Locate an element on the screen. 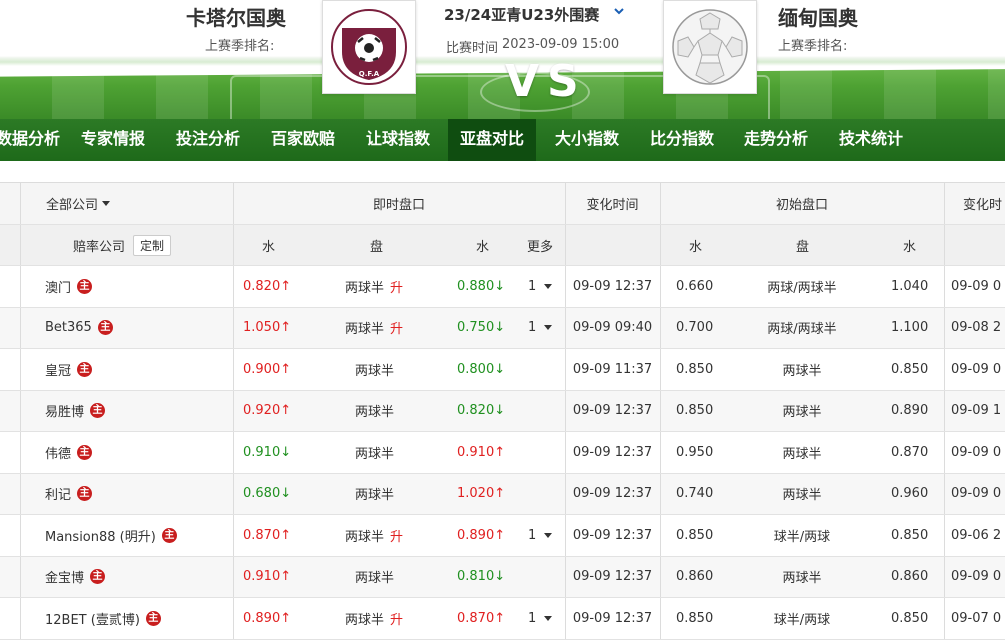 This screenshot has width=1005, height=642. company-cell: 澳门主 is located at coordinates (69, 286).